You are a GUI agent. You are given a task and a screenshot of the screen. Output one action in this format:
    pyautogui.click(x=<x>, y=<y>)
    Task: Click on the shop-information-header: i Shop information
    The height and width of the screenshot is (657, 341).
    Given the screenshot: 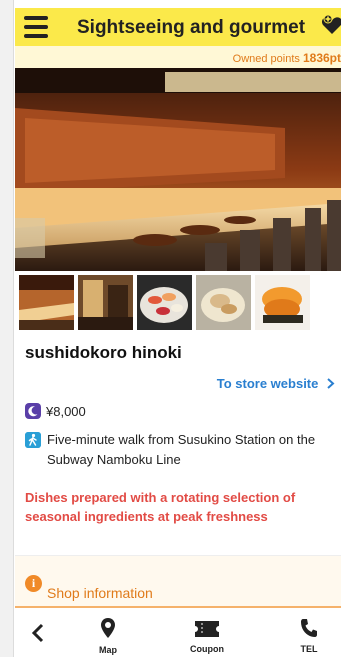 What is the action you would take?
    pyautogui.click(x=178, y=581)
    